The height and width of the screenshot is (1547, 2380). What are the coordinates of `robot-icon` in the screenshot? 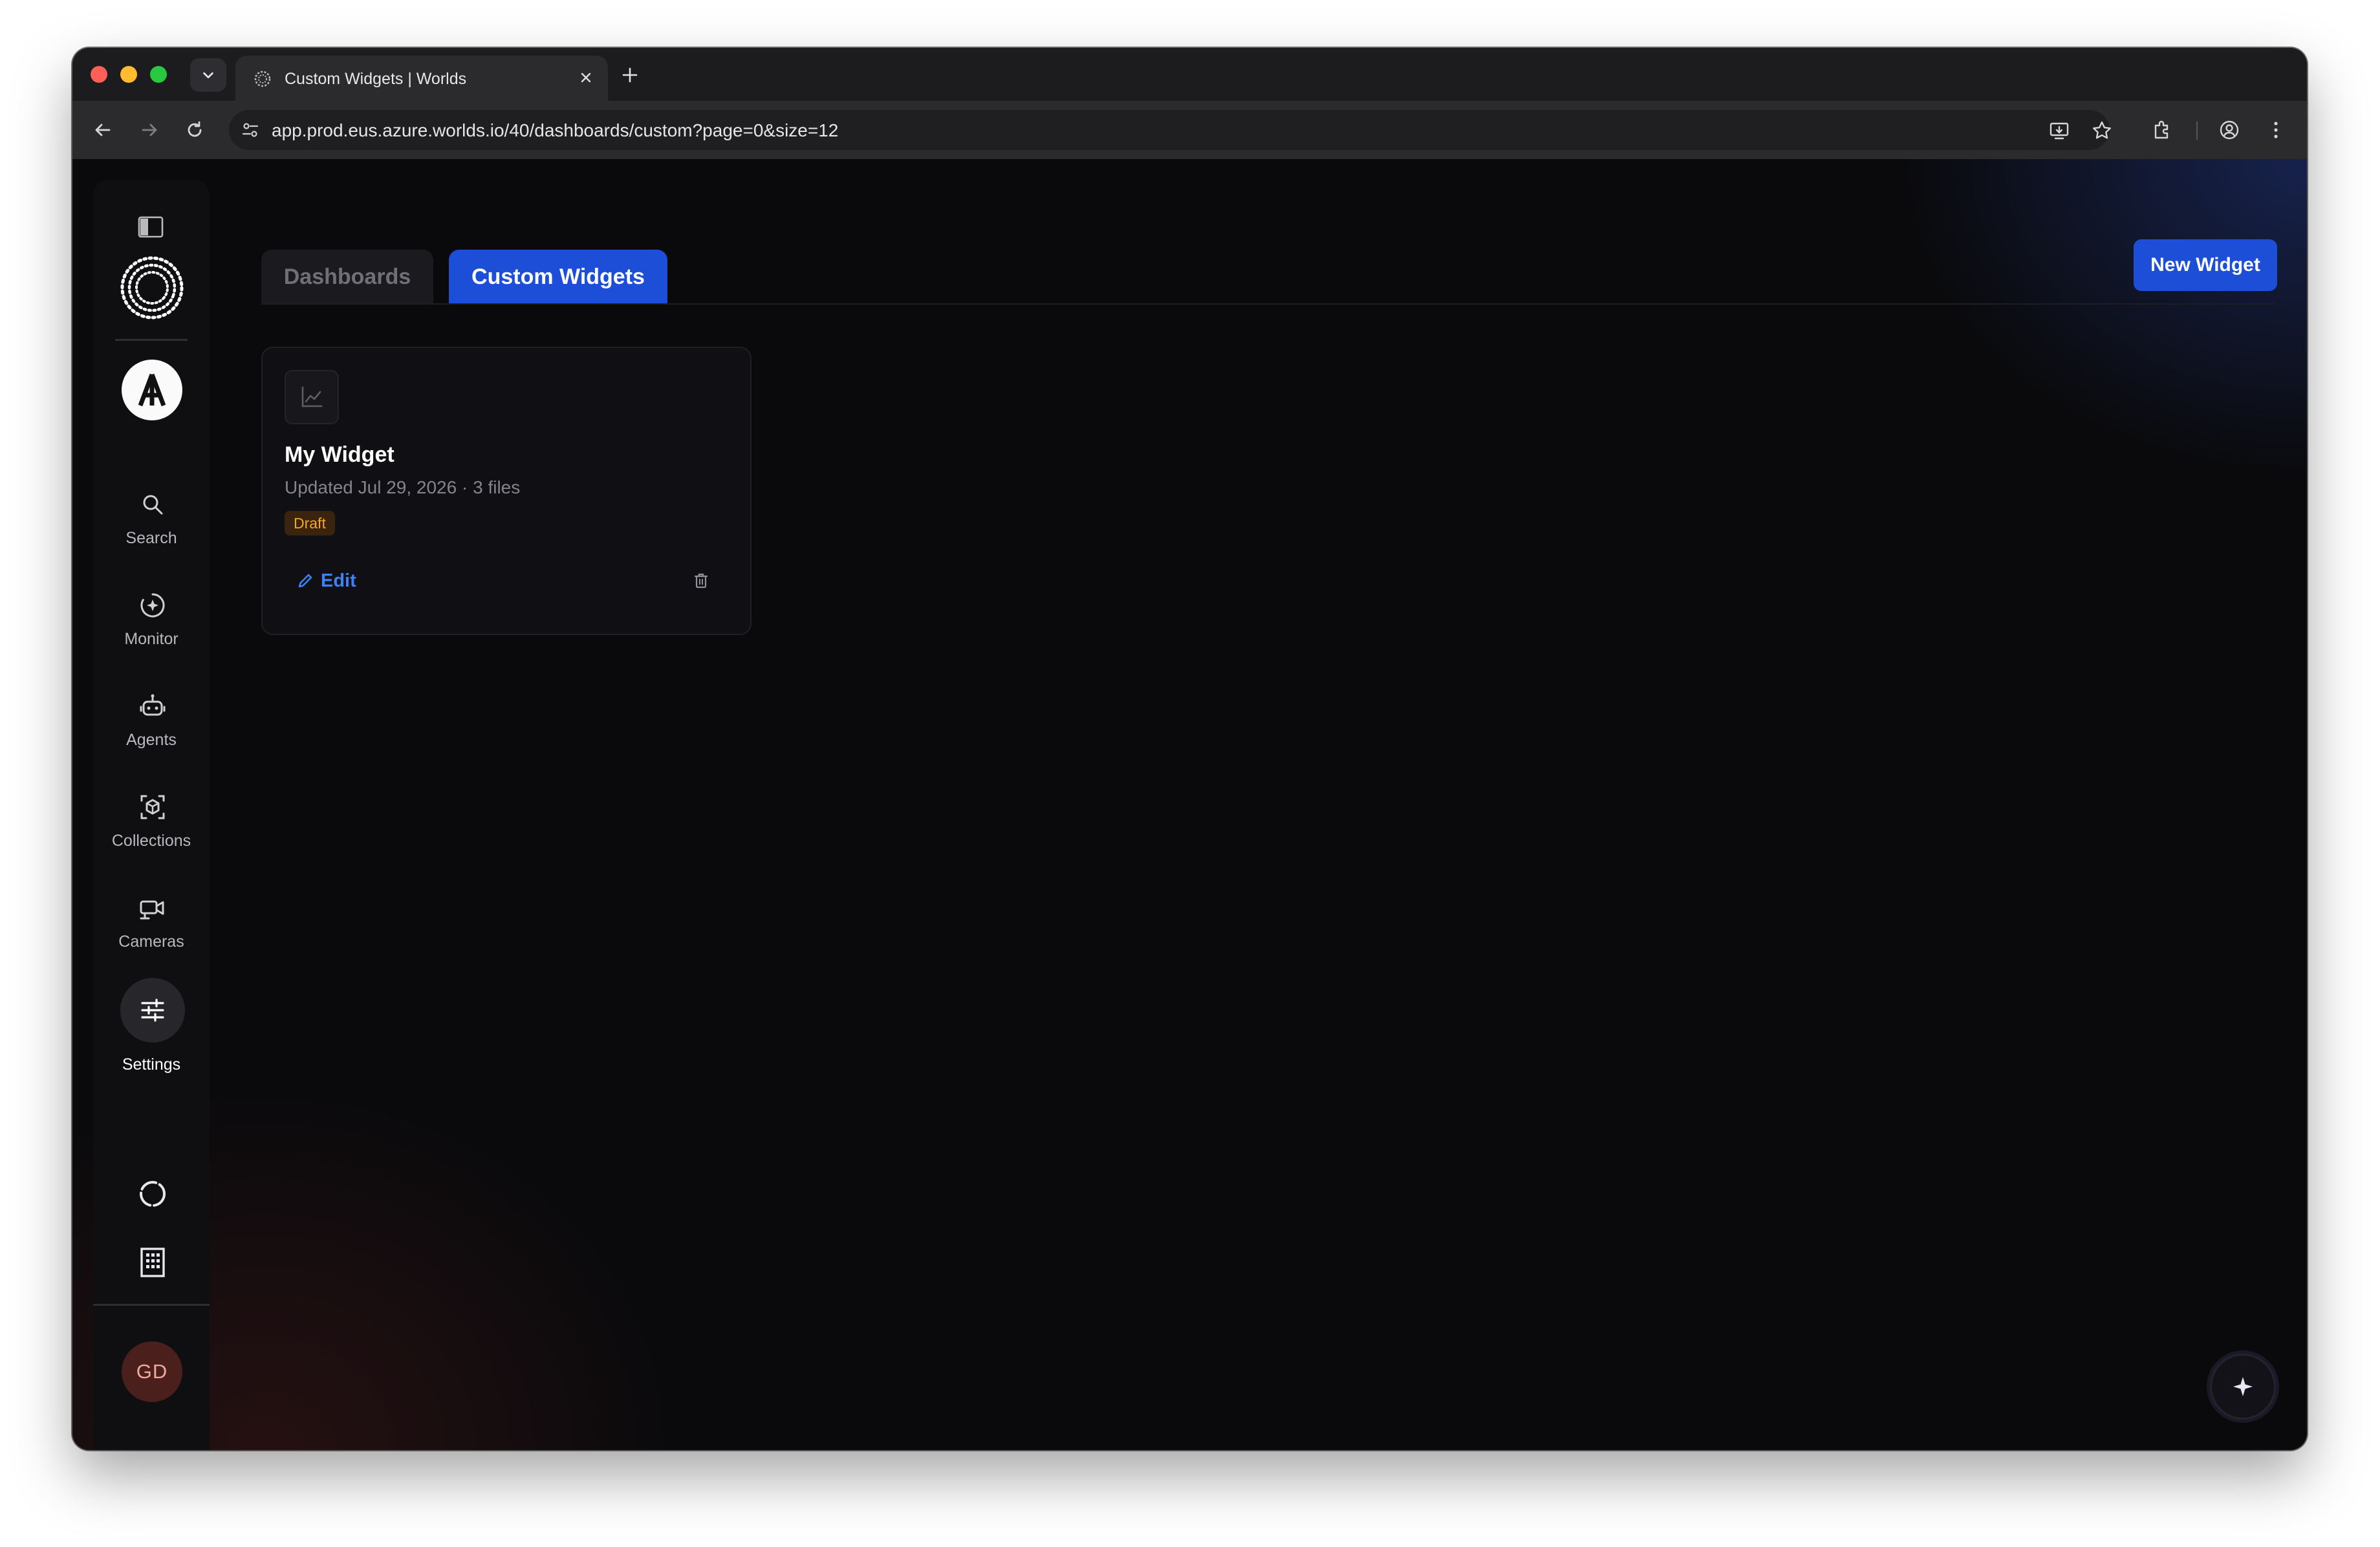 It's located at (152, 706).